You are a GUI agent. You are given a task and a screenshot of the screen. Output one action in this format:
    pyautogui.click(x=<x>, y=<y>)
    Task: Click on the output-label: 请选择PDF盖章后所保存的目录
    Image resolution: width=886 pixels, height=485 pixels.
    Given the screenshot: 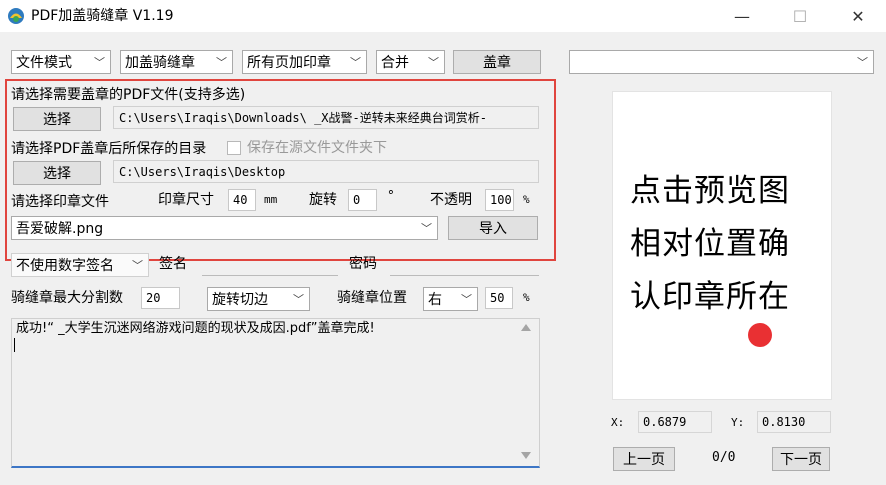 What is the action you would take?
    pyautogui.click(x=109, y=149)
    